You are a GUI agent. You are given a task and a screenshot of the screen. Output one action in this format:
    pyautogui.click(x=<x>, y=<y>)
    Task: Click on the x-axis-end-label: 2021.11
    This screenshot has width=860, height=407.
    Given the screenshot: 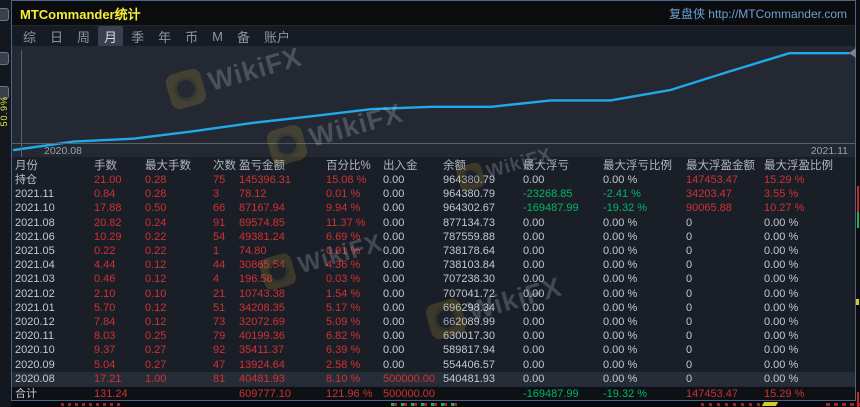 What is the action you would take?
    pyautogui.click(x=829, y=151)
    